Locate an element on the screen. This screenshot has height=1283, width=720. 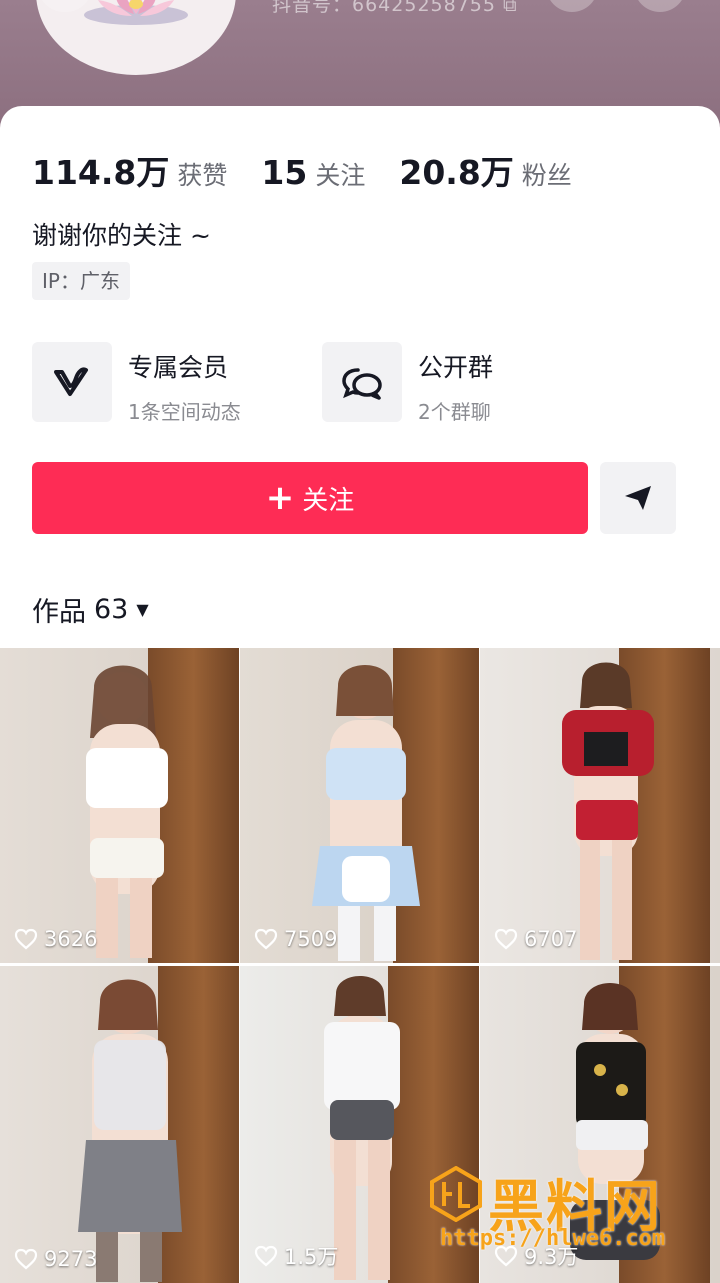
stat-following-value: 15 is located at coordinates (284, 172).